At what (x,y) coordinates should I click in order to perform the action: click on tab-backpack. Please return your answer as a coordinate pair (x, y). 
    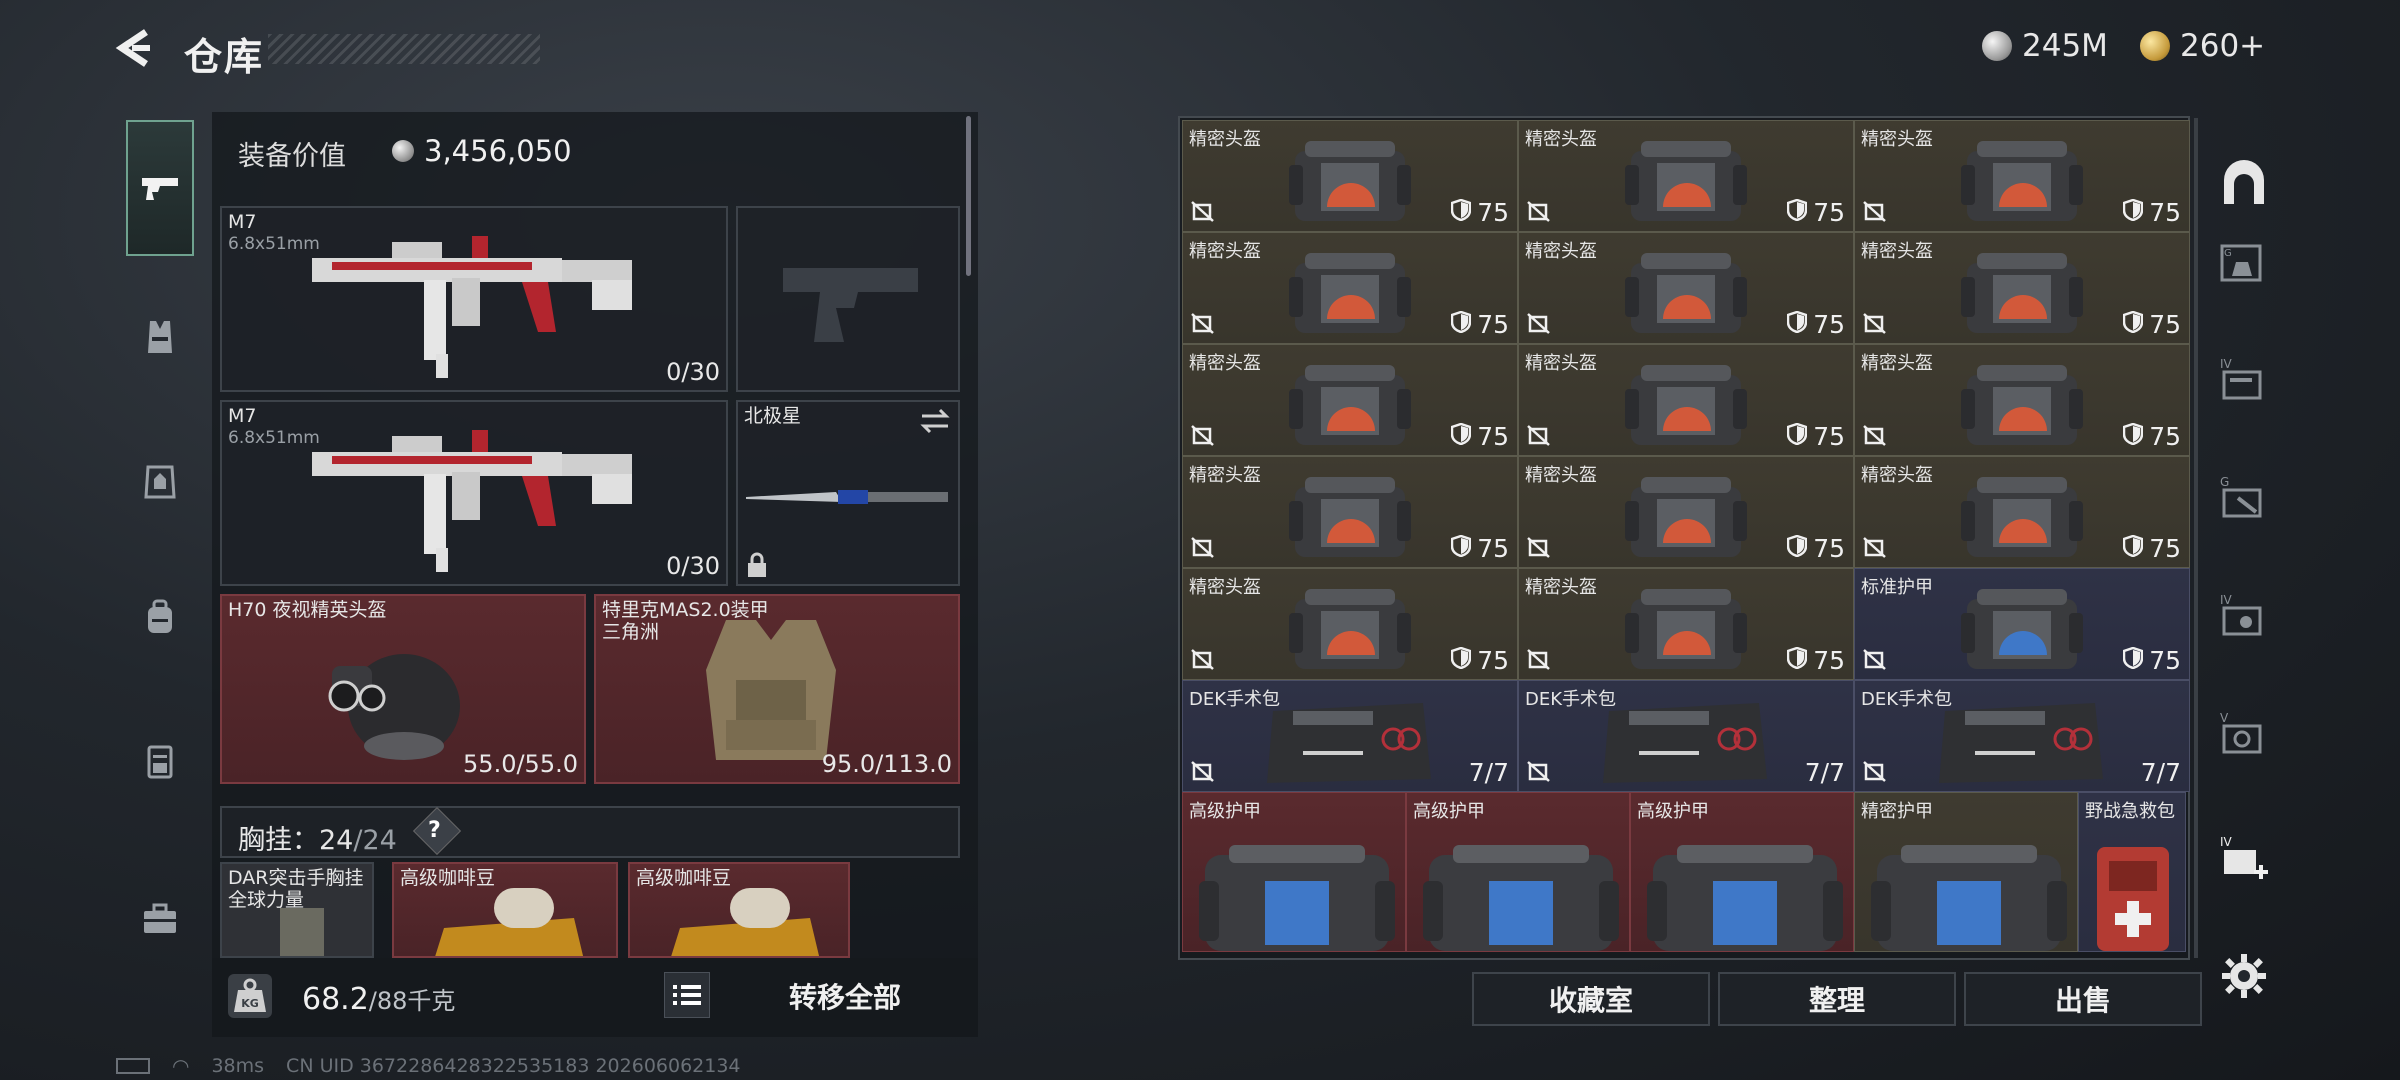
    Looking at the image, I should click on (160, 617).